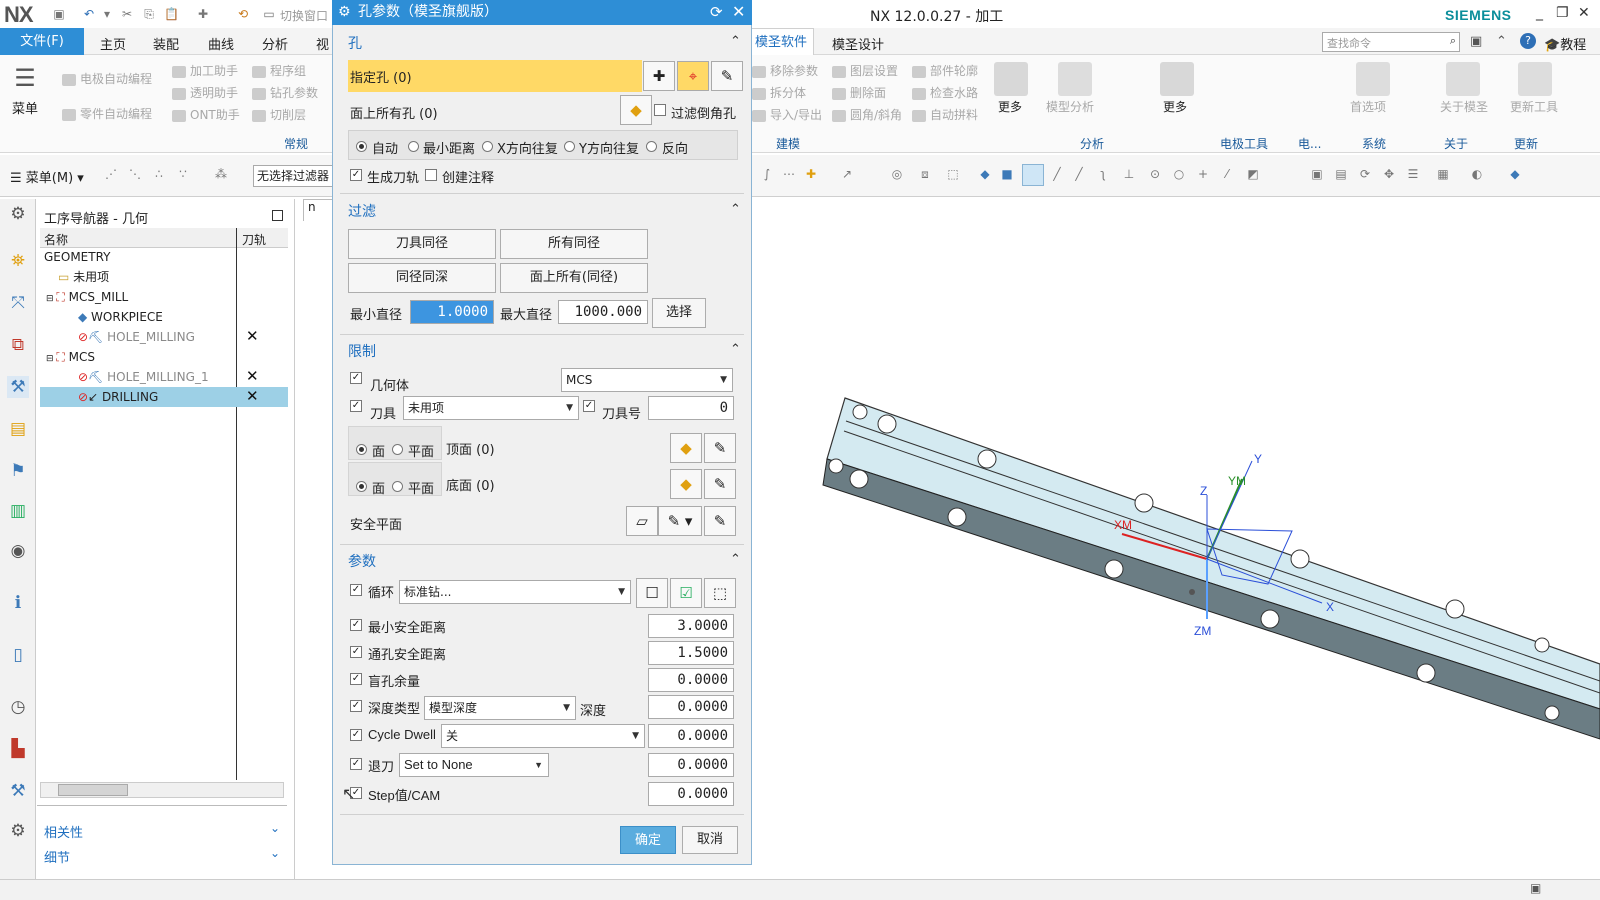  I want to click on crosshair-button: ⌖, so click(693, 76).